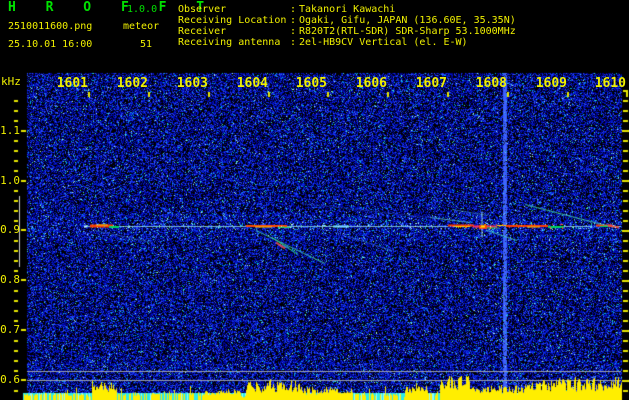  Describe the element at coordinates (431, 83) in the screenshot. I see `time-tick-label: 1607` at that location.